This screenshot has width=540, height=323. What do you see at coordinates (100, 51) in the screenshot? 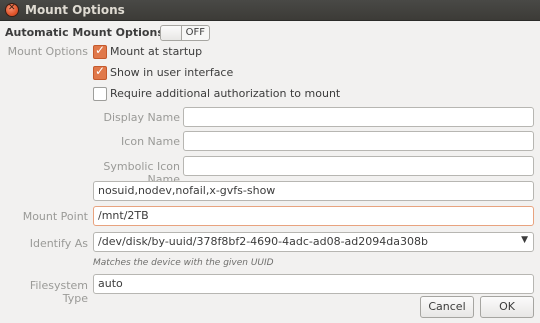
I see `mount-at-startup-checkbox` at bounding box center [100, 51].